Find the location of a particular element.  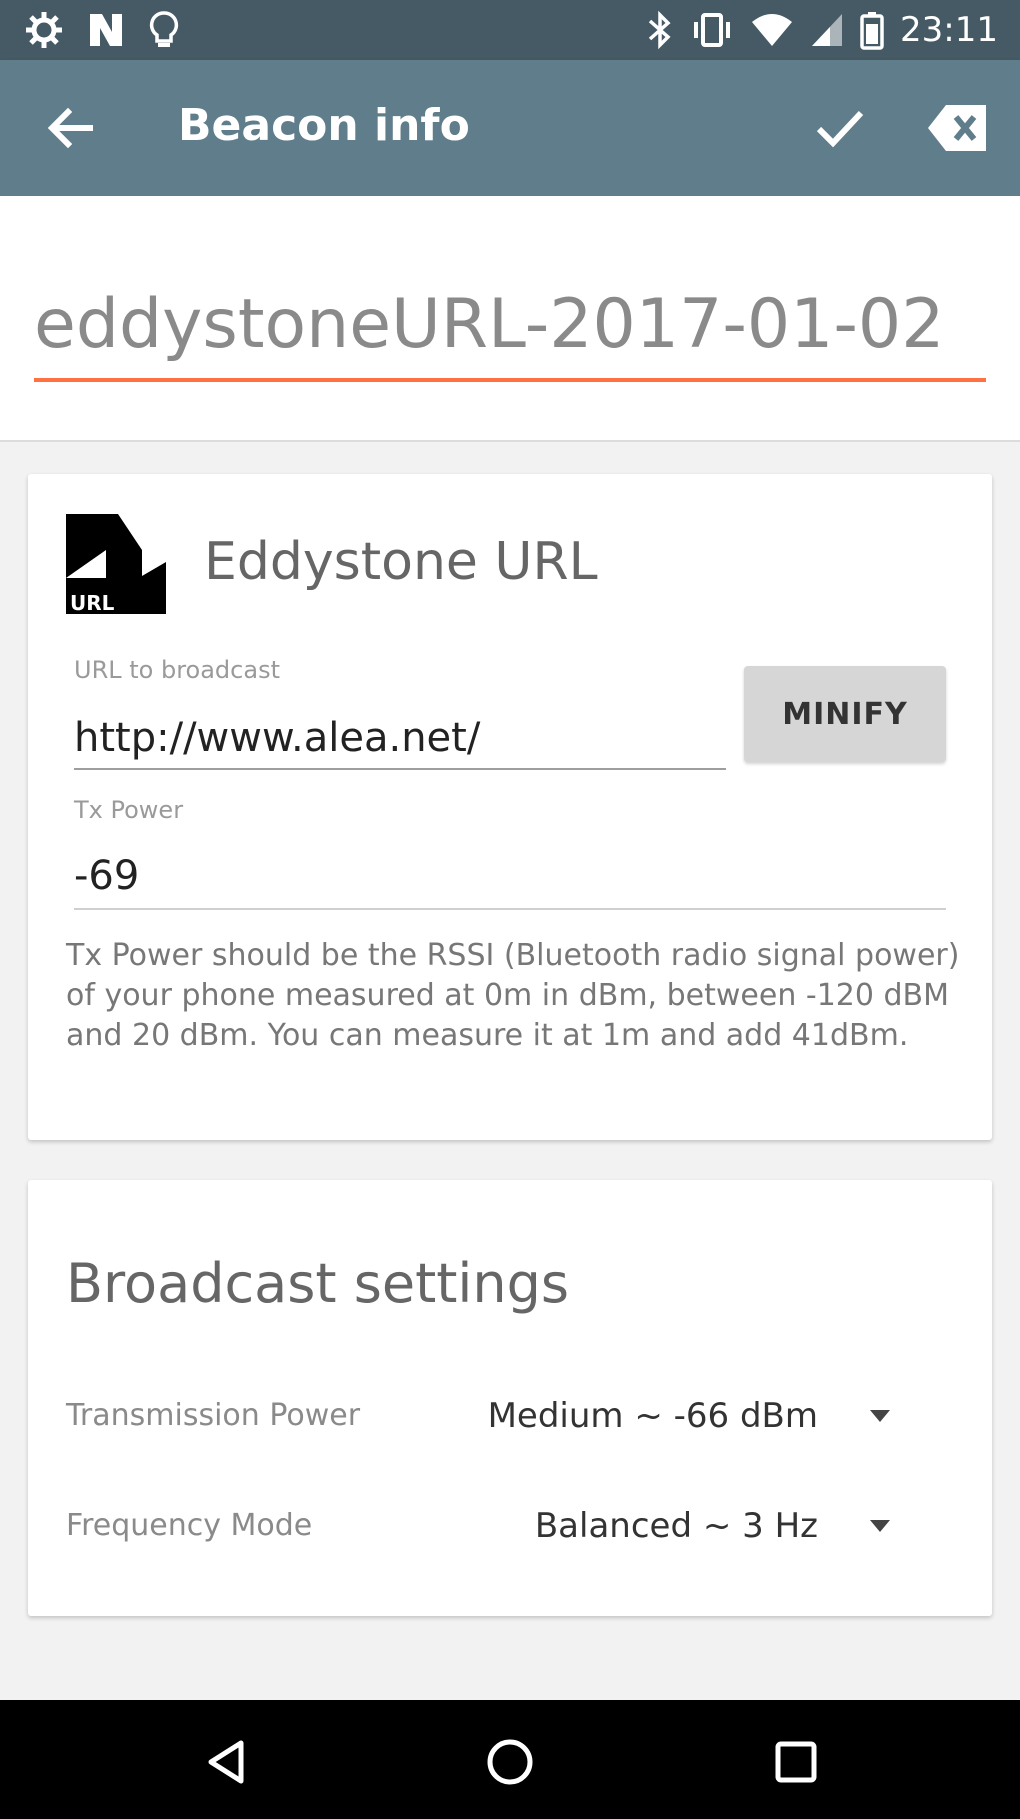

delete-button is located at coordinates (958, 128).